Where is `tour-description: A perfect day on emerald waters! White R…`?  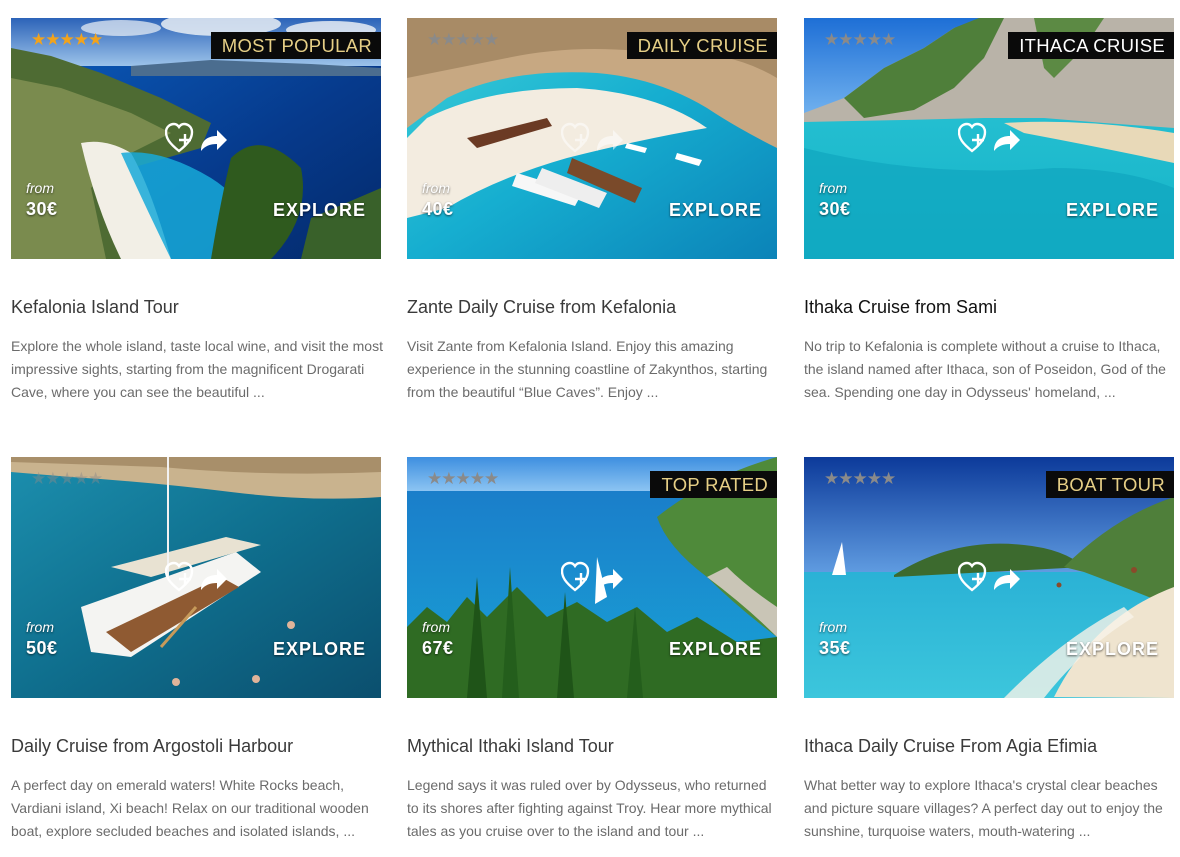
tour-description: A perfect day on emerald waters! White R… is located at coordinates (190, 808).